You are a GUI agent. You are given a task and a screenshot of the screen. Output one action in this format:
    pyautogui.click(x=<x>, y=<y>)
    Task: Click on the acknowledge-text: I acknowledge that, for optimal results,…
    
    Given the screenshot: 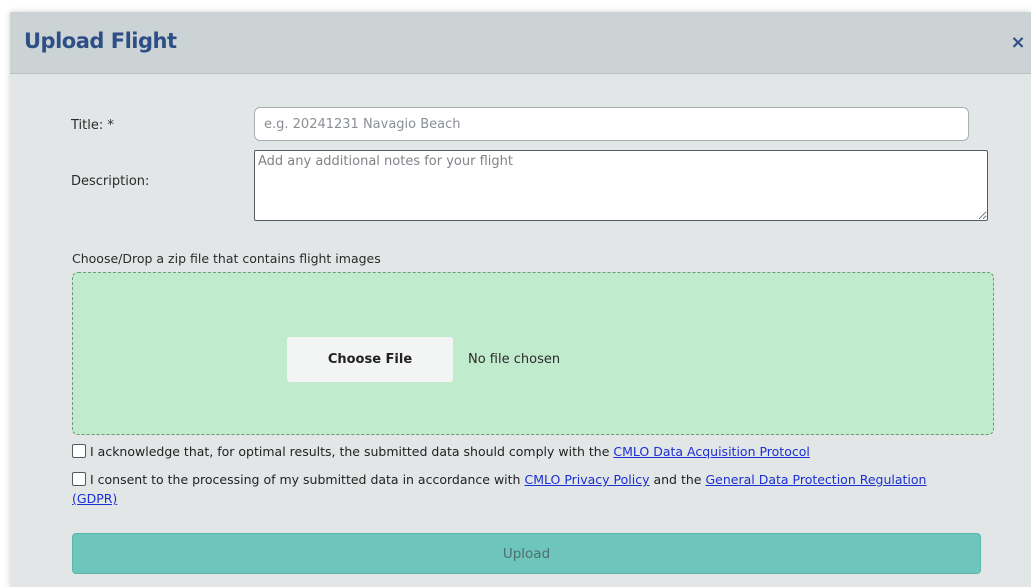 What is the action you would take?
    pyautogui.click(x=352, y=451)
    